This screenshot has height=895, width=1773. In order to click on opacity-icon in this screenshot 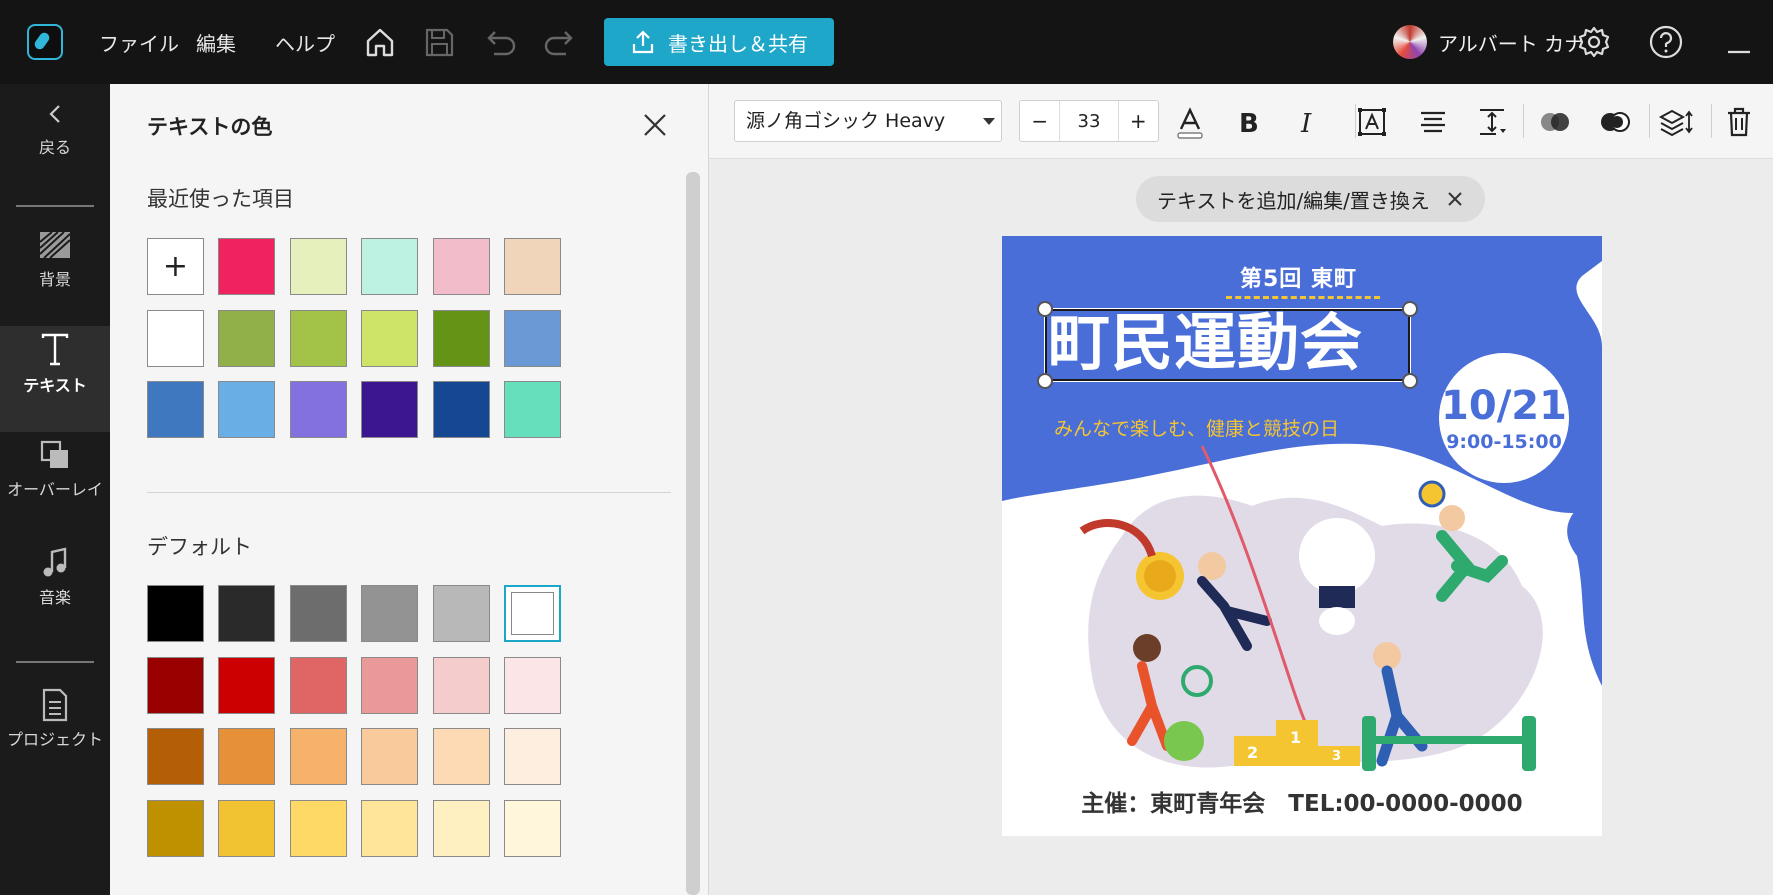, I will do `click(1555, 122)`.